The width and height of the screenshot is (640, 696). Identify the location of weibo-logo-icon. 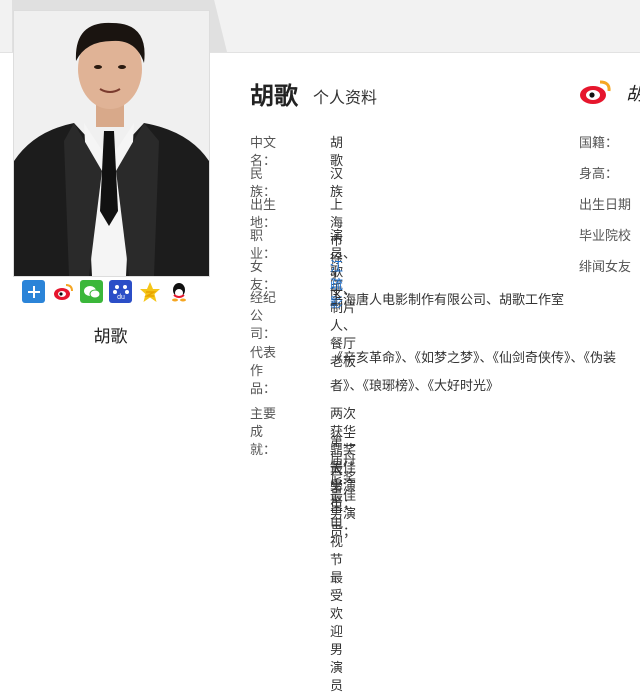
(595, 92).